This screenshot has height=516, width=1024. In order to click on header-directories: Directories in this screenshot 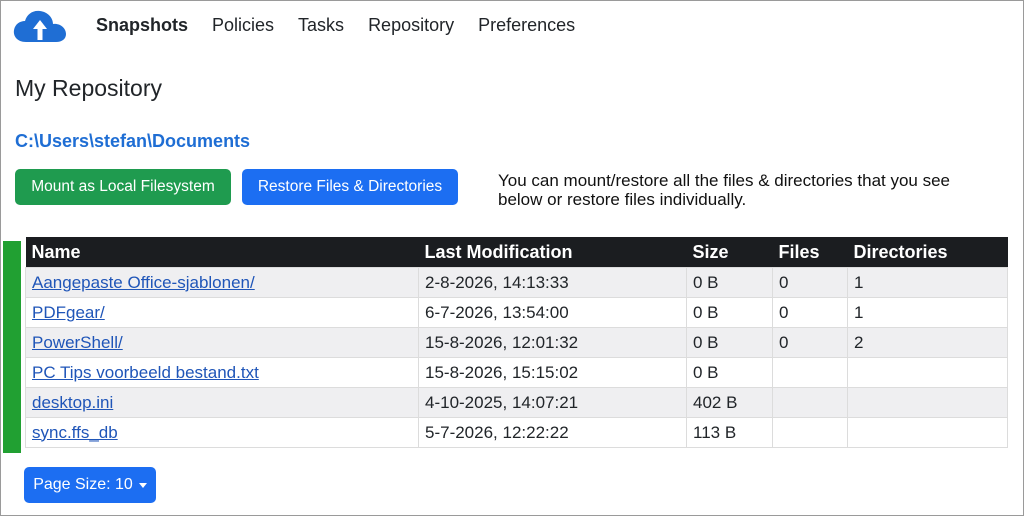, I will do `click(927, 252)`.